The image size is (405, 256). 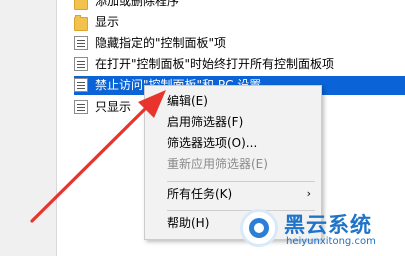 I want to click on brand-circle-icon, so click(x=259, y=228).